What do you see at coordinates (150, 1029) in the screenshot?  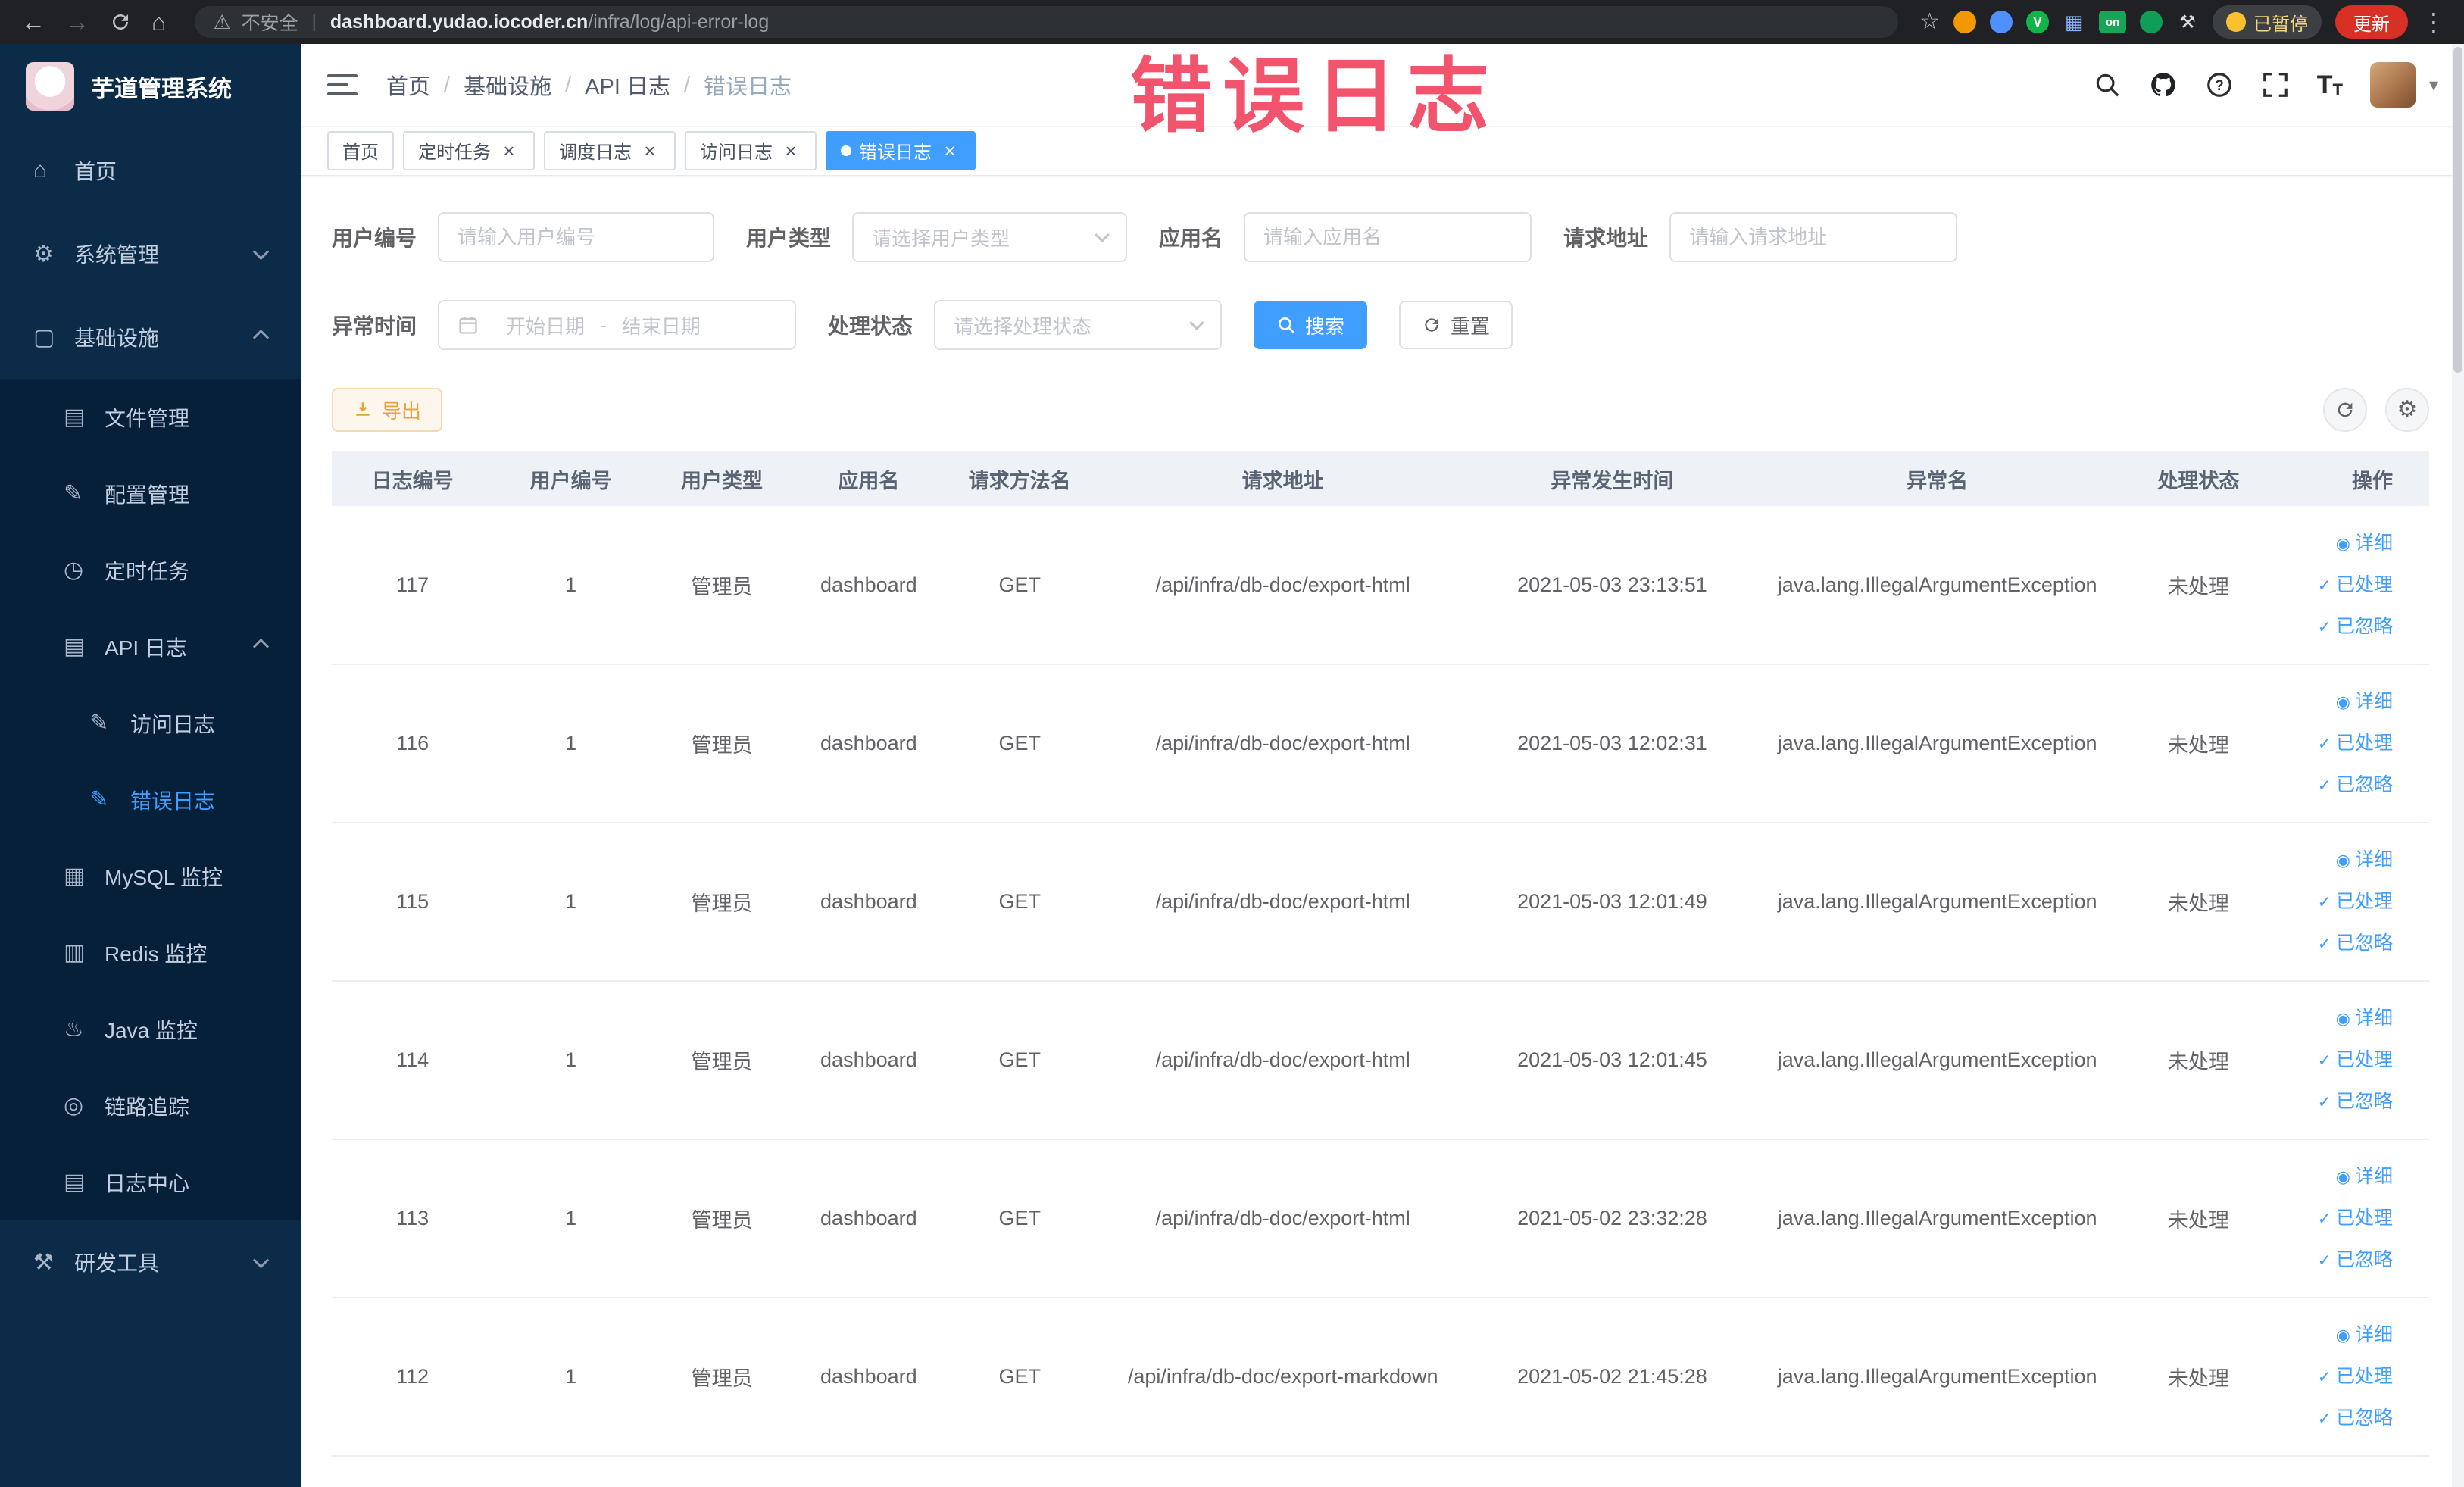 I see `sidebar-item-java: ♨ Java 监控` at bounding box center [150, 1029].